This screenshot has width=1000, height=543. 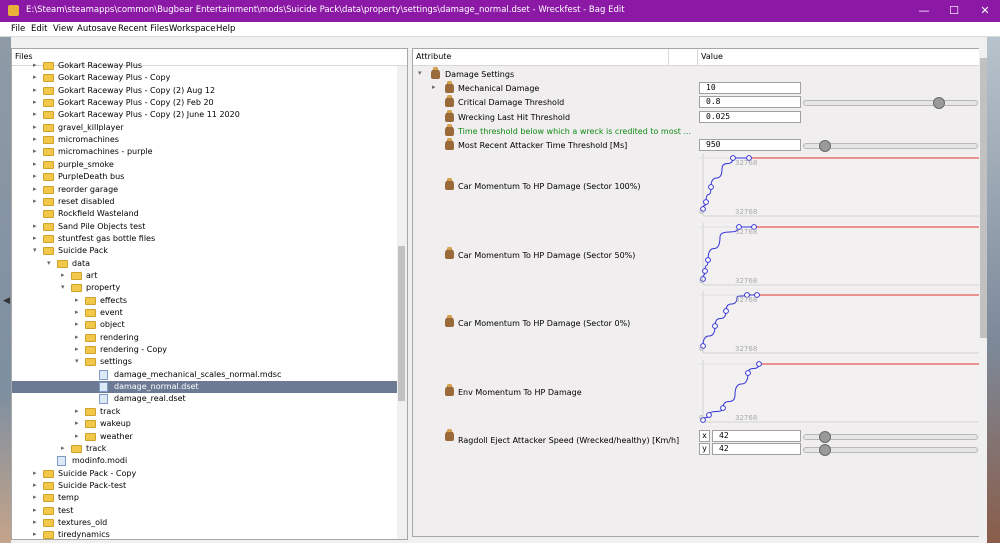 What do you see at coordinates (890, 450) in the screenshot?
I see `ragdoll-speed-y-slider` at bounding box center [890, 450].